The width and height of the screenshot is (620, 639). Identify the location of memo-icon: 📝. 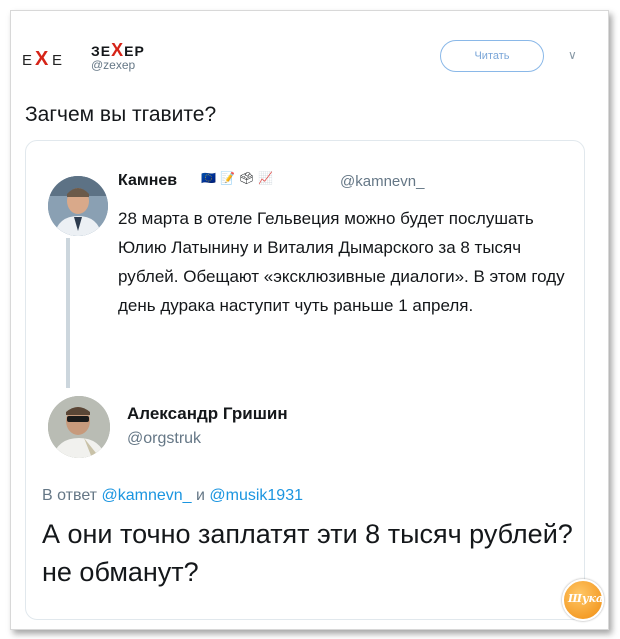
(227, 178).